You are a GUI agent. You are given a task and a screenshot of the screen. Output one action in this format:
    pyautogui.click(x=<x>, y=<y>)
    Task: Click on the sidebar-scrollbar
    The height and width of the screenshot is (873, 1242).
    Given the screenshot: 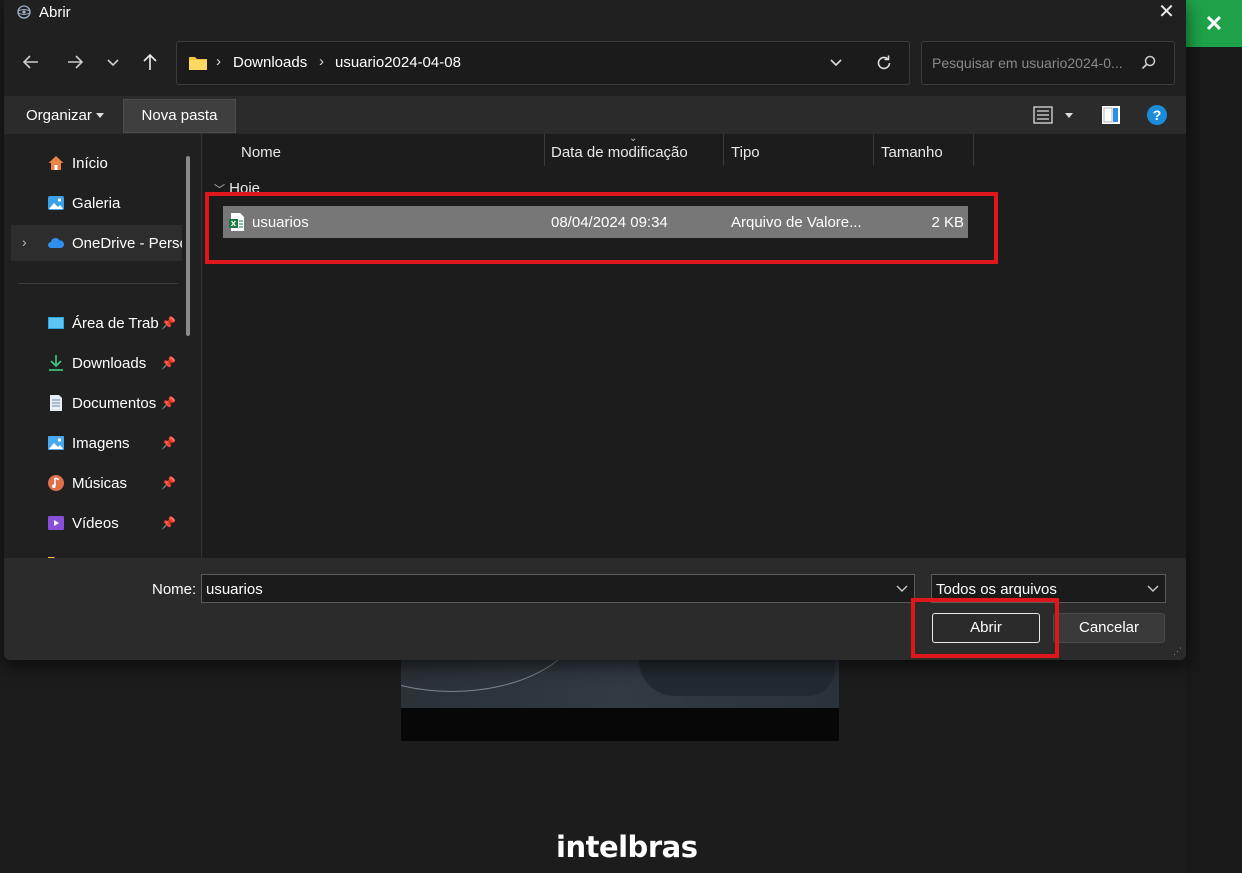 What is the action you would take?
    pyautogui.click(x=188, y=246)
    